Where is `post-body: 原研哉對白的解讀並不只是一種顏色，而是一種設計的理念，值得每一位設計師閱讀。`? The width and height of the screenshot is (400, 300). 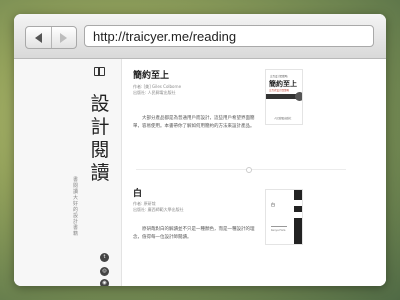 post-body: 原研哉對白的解讀並不只是一種顏色，而是一種設計的理念，值得每一位設計師閱讀。 is located at coordinates (194, 233).